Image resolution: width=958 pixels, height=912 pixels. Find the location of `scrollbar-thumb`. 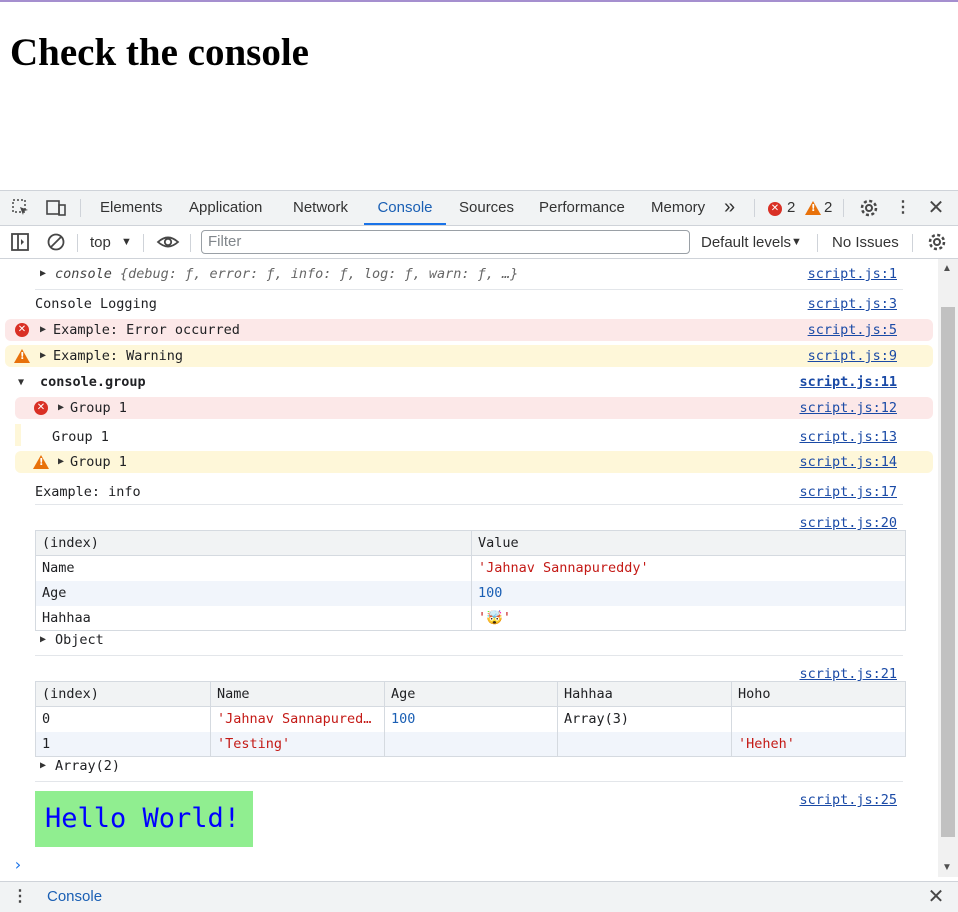

scrollbar-thumb is located at coordinates (948, 572).